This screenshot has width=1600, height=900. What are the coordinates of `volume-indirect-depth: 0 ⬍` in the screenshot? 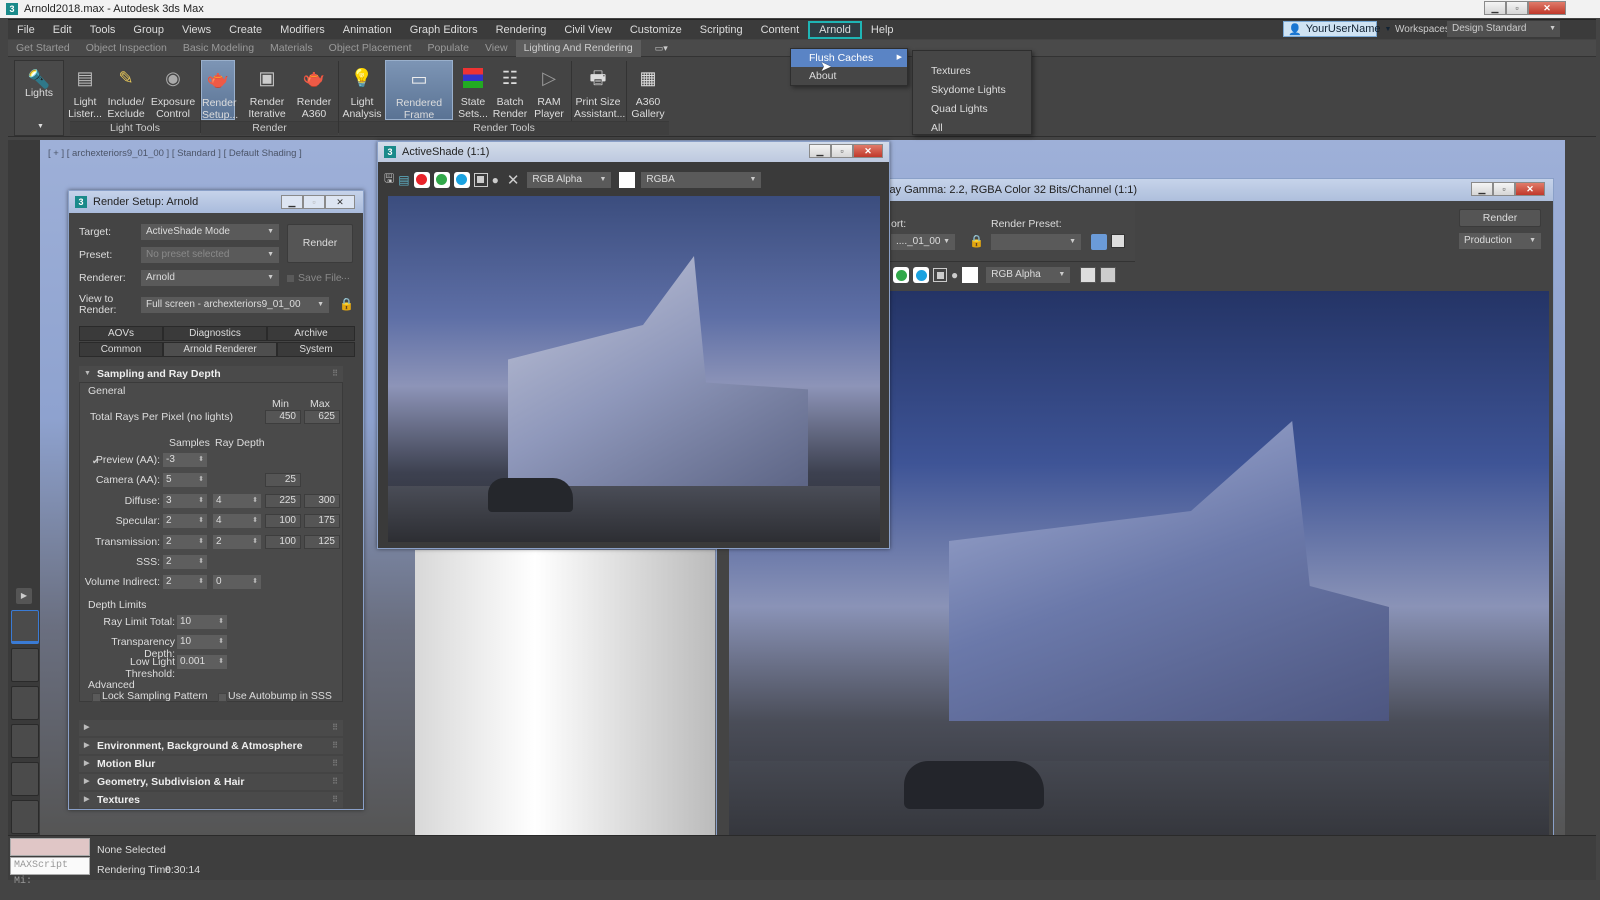 It's located at (237, 582).